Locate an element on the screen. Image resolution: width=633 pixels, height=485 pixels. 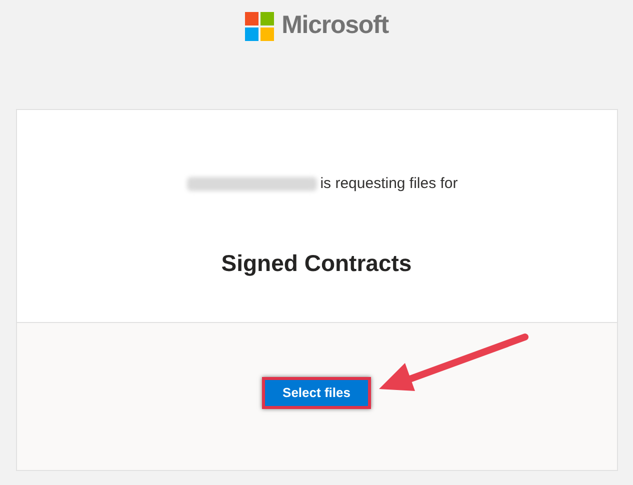
logo-icon is located at coordinates (259, 26).